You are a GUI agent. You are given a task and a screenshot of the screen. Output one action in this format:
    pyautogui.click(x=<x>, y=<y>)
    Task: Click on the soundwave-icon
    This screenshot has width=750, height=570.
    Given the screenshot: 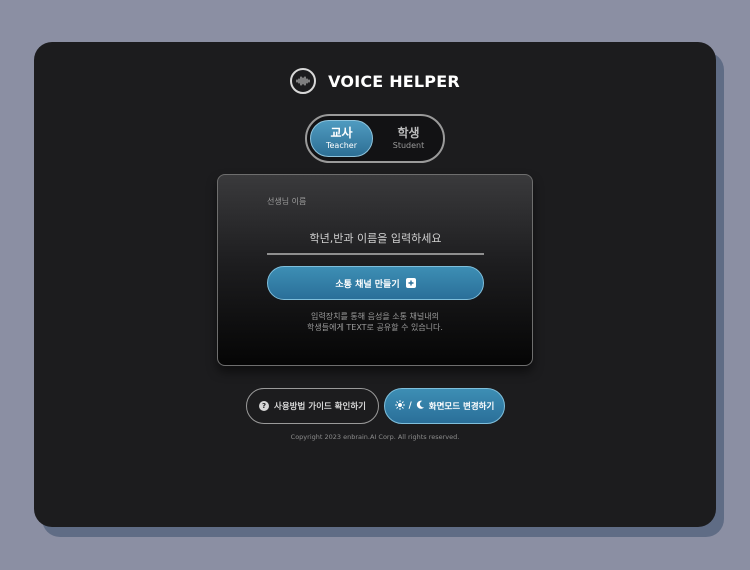 What is the action you would take?
    pyautogui.click(x=303, y=81)
    